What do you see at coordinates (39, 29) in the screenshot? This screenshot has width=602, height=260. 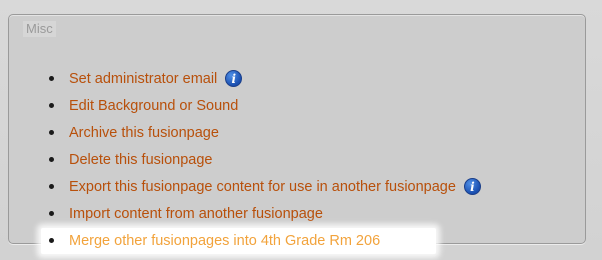 I see `fieldset-legend: Misc` at bounding box center [39, 29].